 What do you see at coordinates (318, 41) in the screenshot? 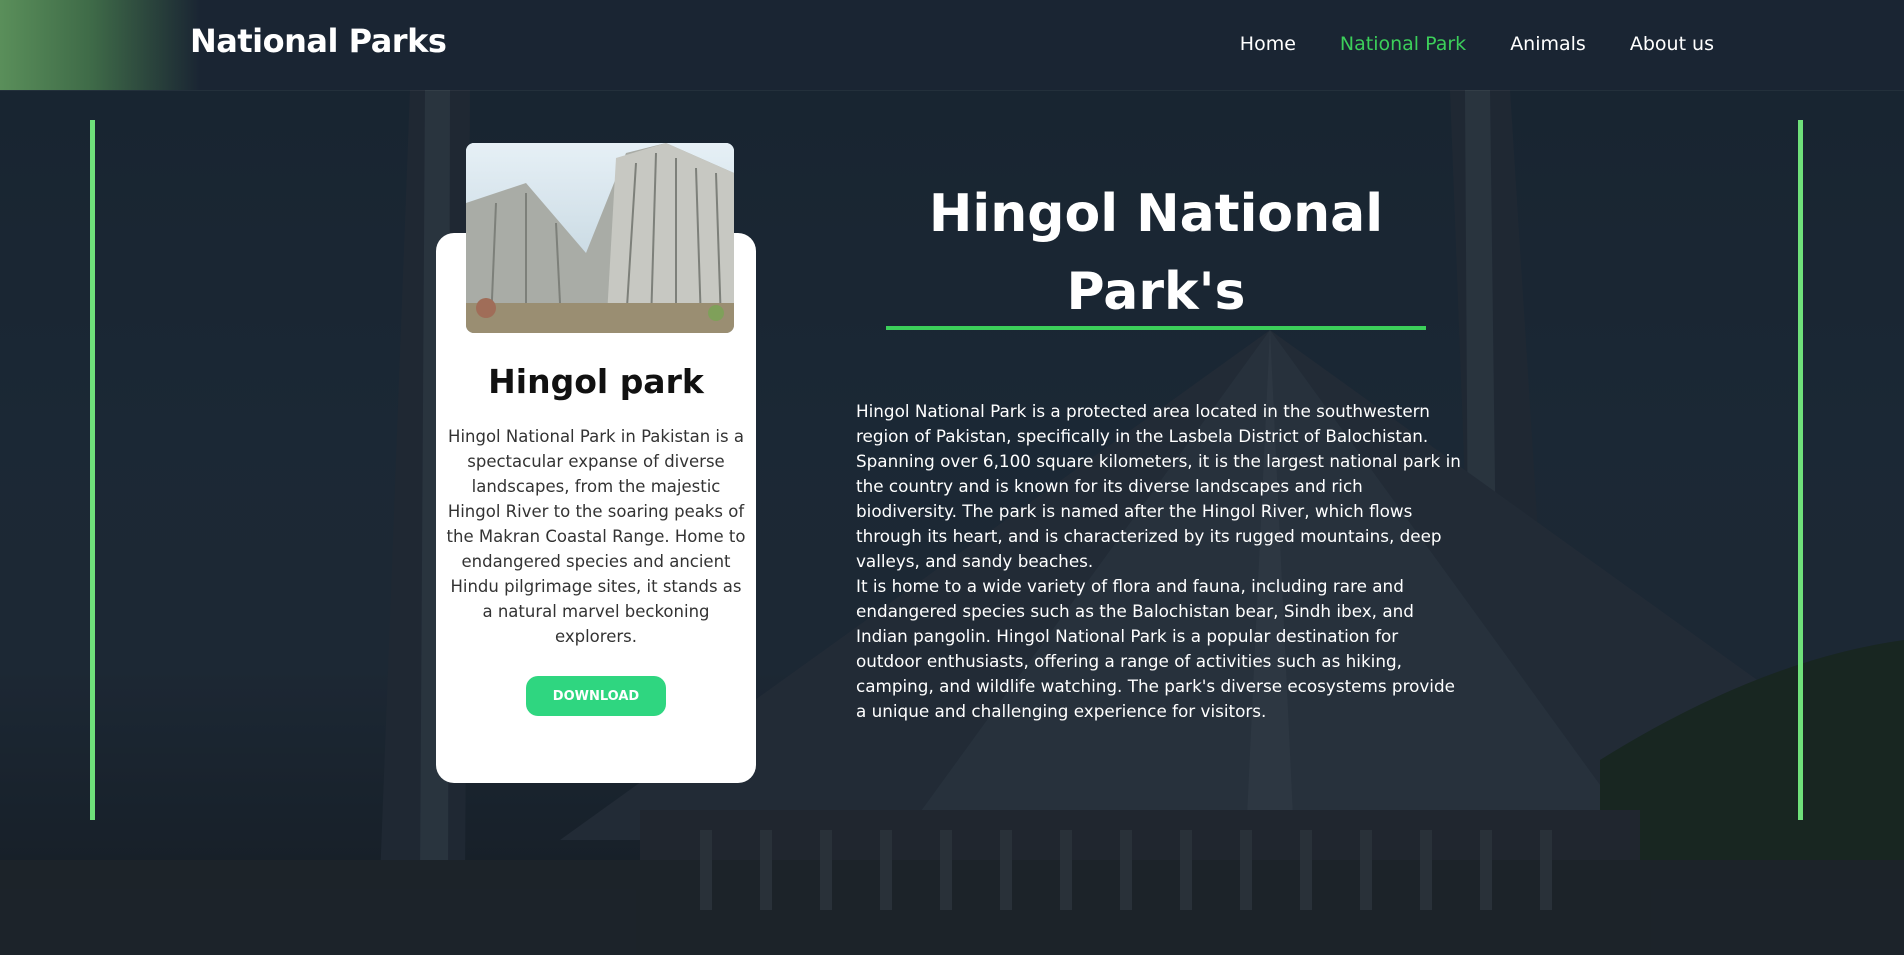
I see `site-brand: National Parks` at bounding box center [318, 41].